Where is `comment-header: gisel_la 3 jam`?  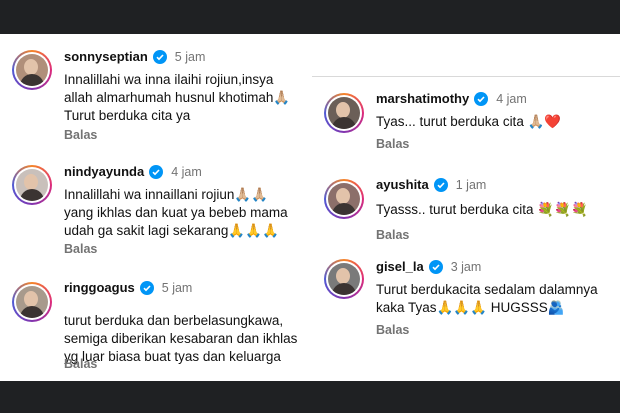
comment-header: gisel_la 3 jam is located at coordinates (428, 266).